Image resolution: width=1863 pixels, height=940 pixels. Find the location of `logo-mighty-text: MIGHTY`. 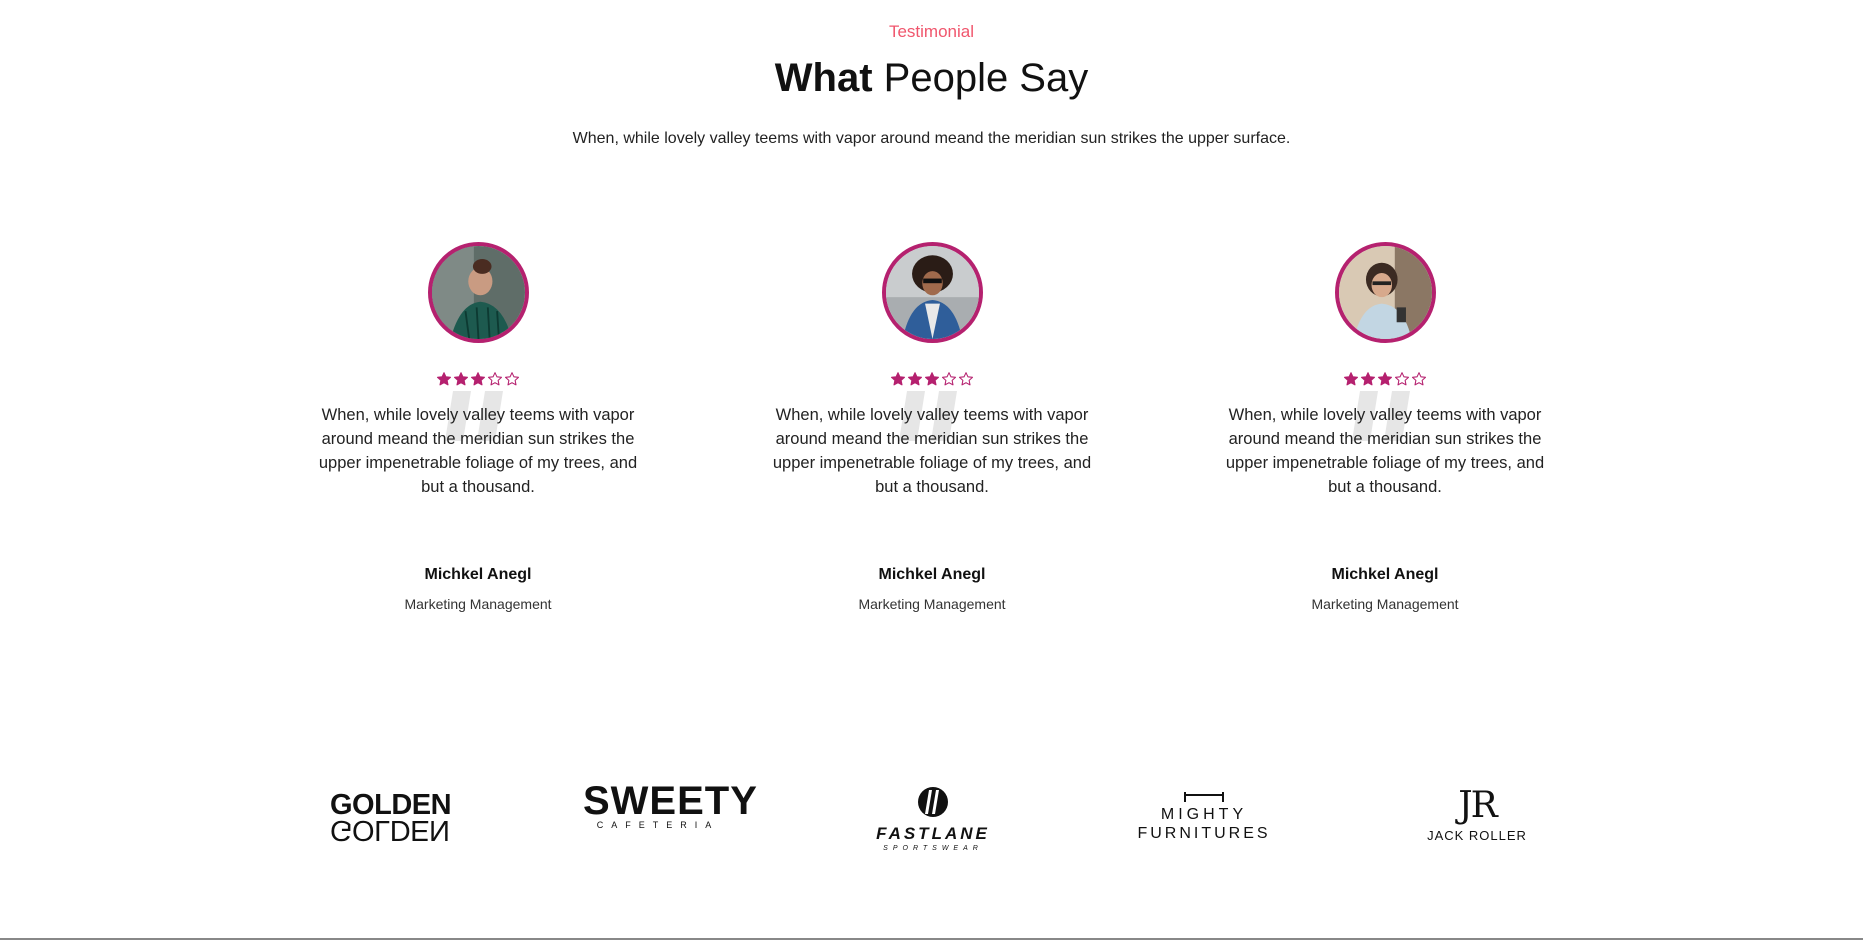

logo-mighty-text: MIGHTY is located at coordinates (1204, 814).